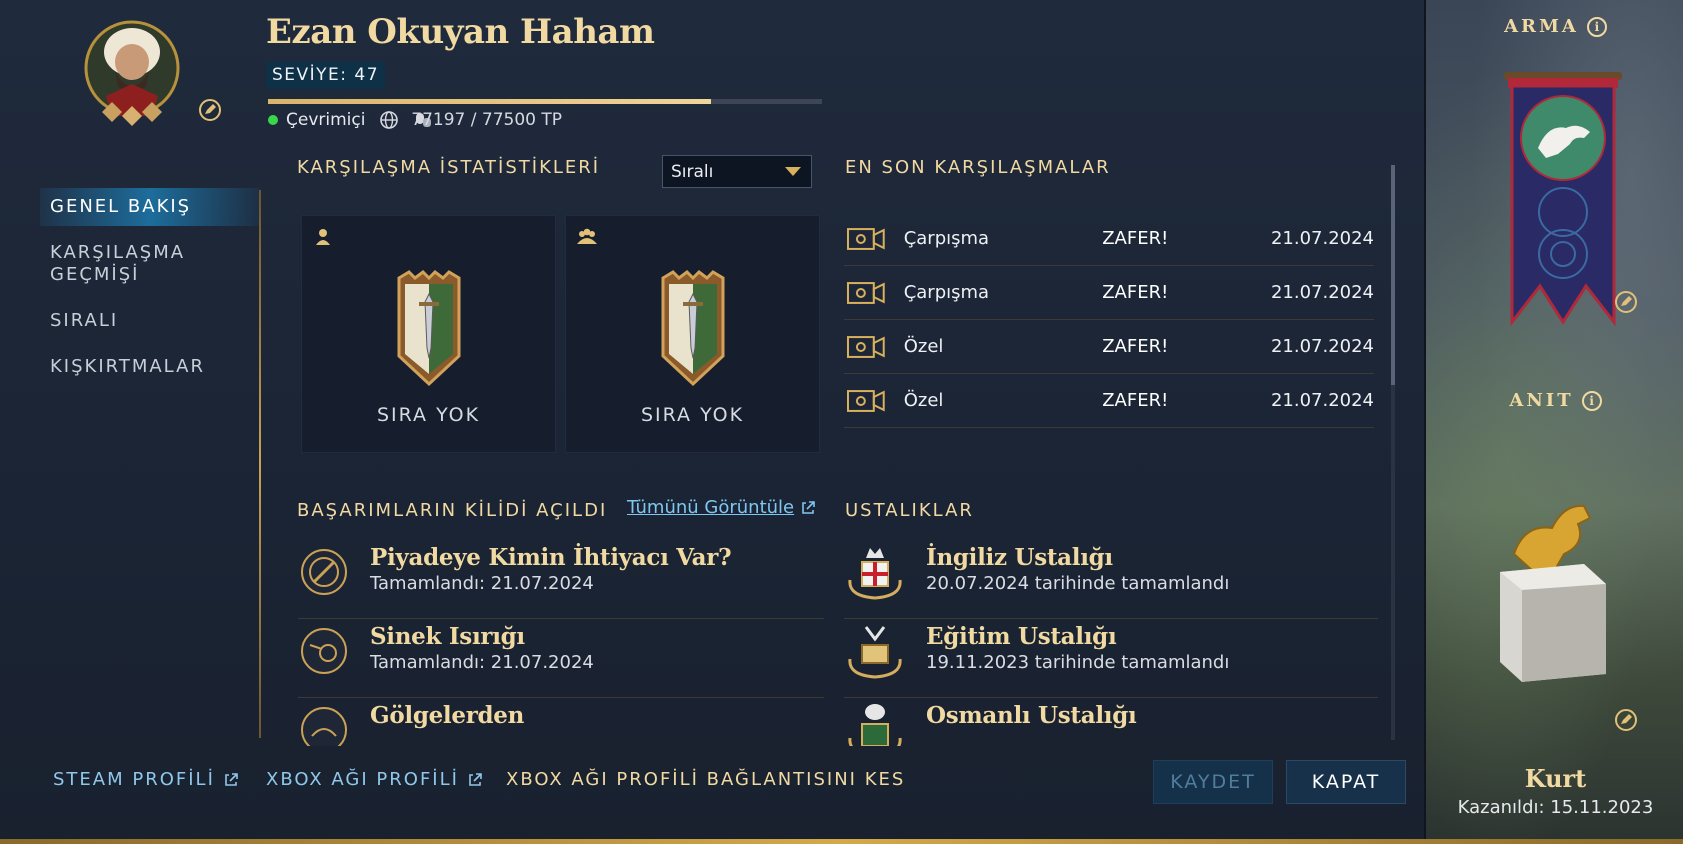  What do you see at coordinates (841, 841) in the screenshot?
I see `bottom-border` at bounding box center [841, 841].